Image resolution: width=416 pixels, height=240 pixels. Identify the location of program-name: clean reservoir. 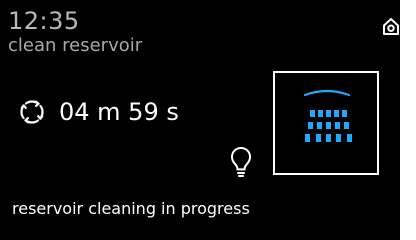
(75, 45).